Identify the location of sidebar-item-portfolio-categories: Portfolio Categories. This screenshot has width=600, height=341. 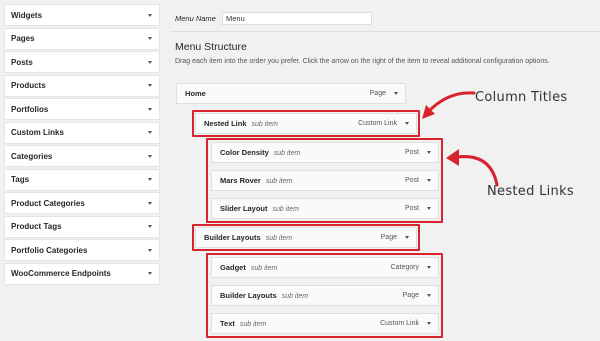
(82, 250).